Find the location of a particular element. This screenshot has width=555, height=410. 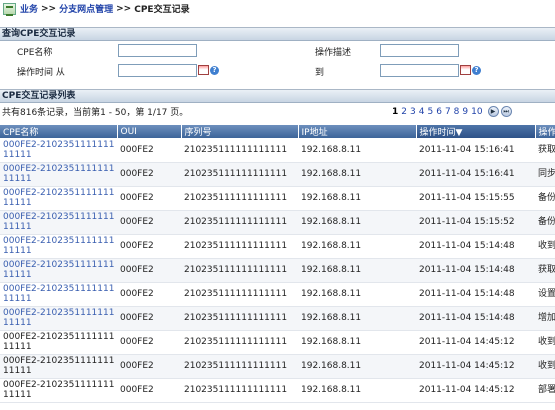

page-link-8: 8 is located at coordinates (457, 112).